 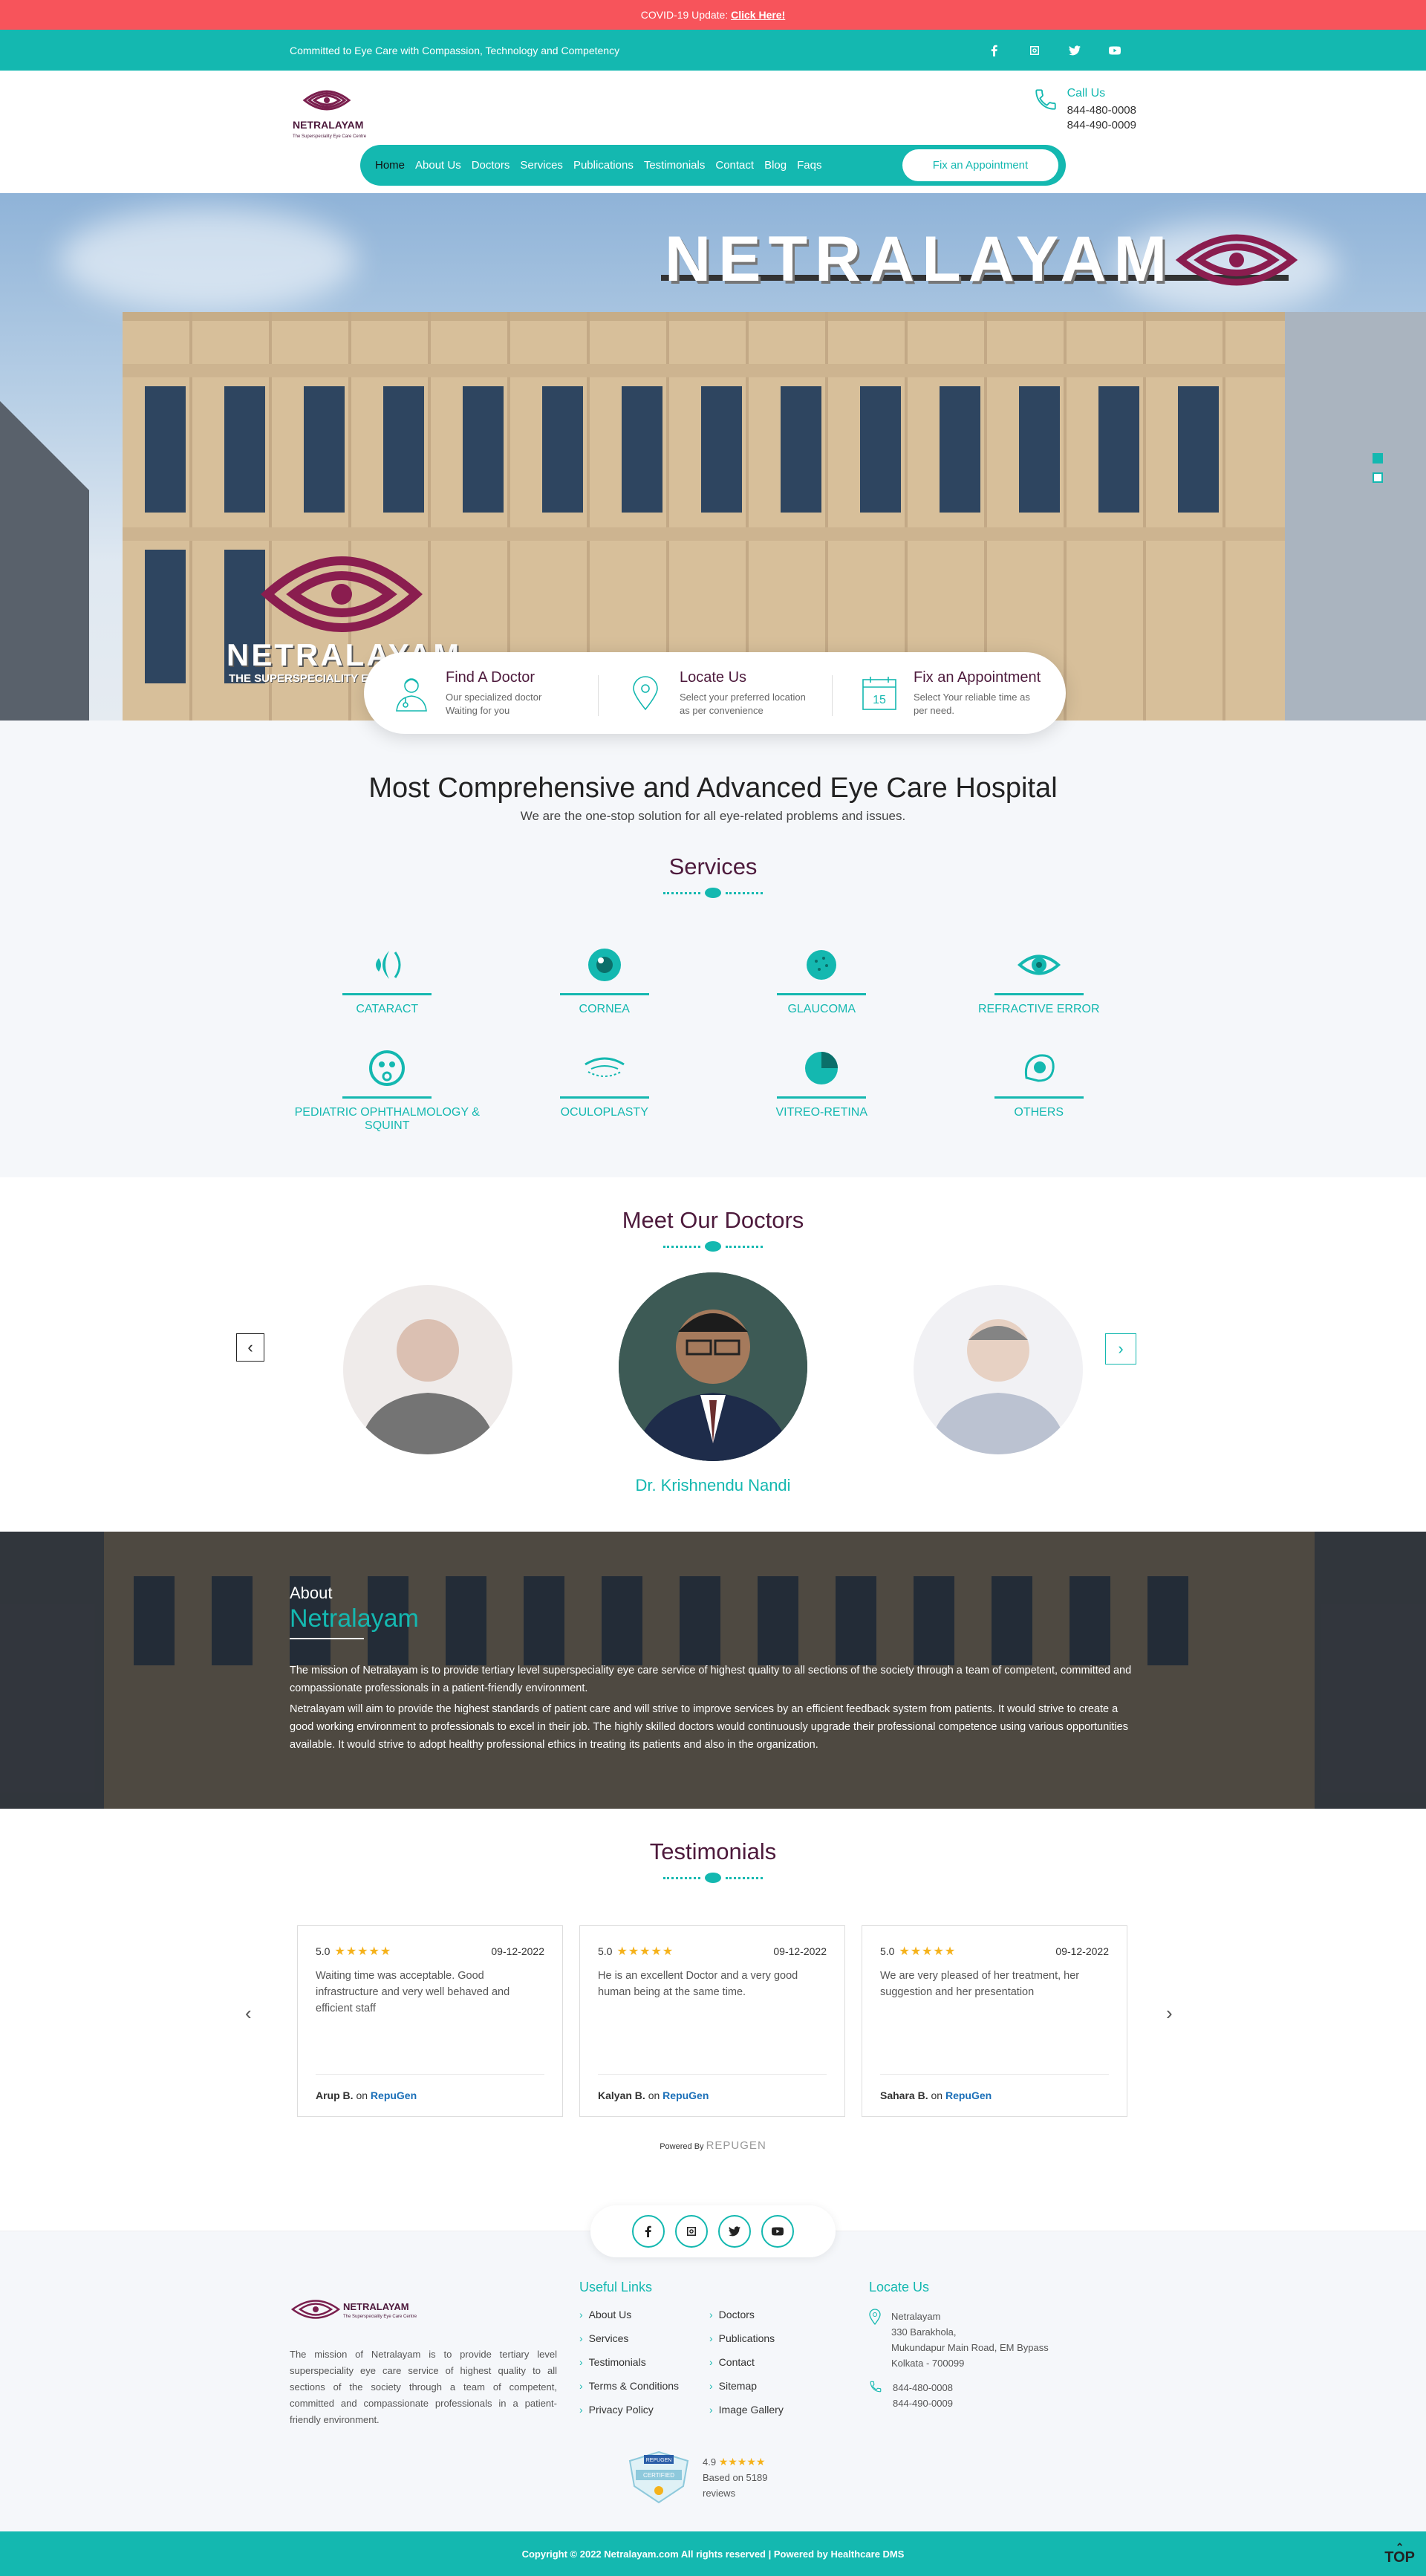 I want to click on phone-number-1: 844-480-0008, so click(x=1101, y=110).